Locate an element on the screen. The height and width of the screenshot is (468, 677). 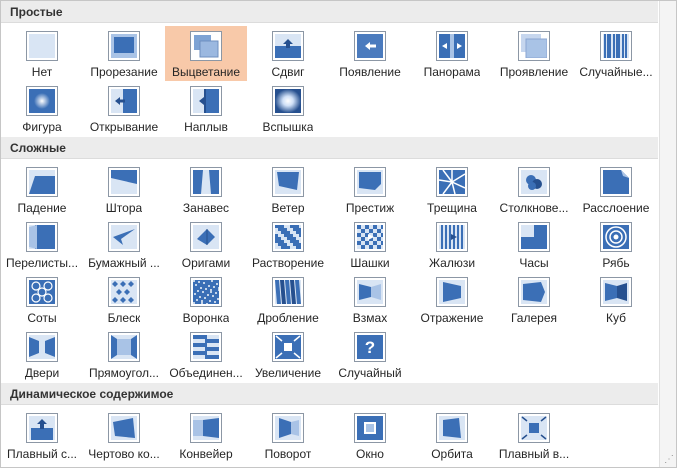
transition-item: Орбита is located at coordinates (452, 435).